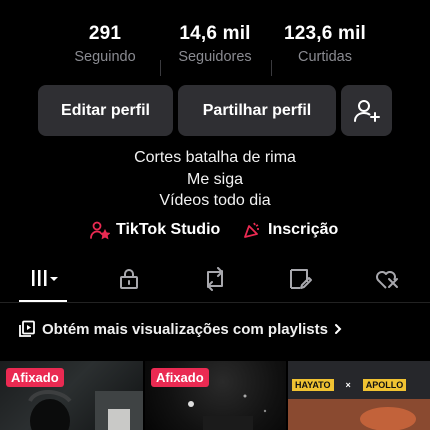 The width and height of the screenshot is (430, 430). Describe the element at coordinates (215, 157) in the screenshot. I see `bio-line: Cortes batalha de rima` at that location.